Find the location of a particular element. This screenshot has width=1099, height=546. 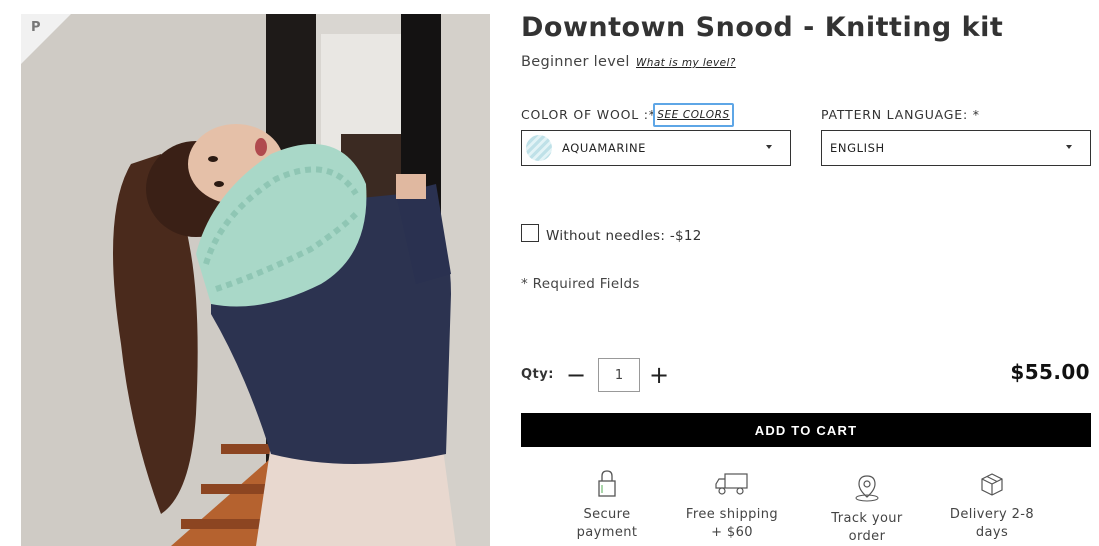

skill-level: Beginner level is located at coordinates (575, 62).